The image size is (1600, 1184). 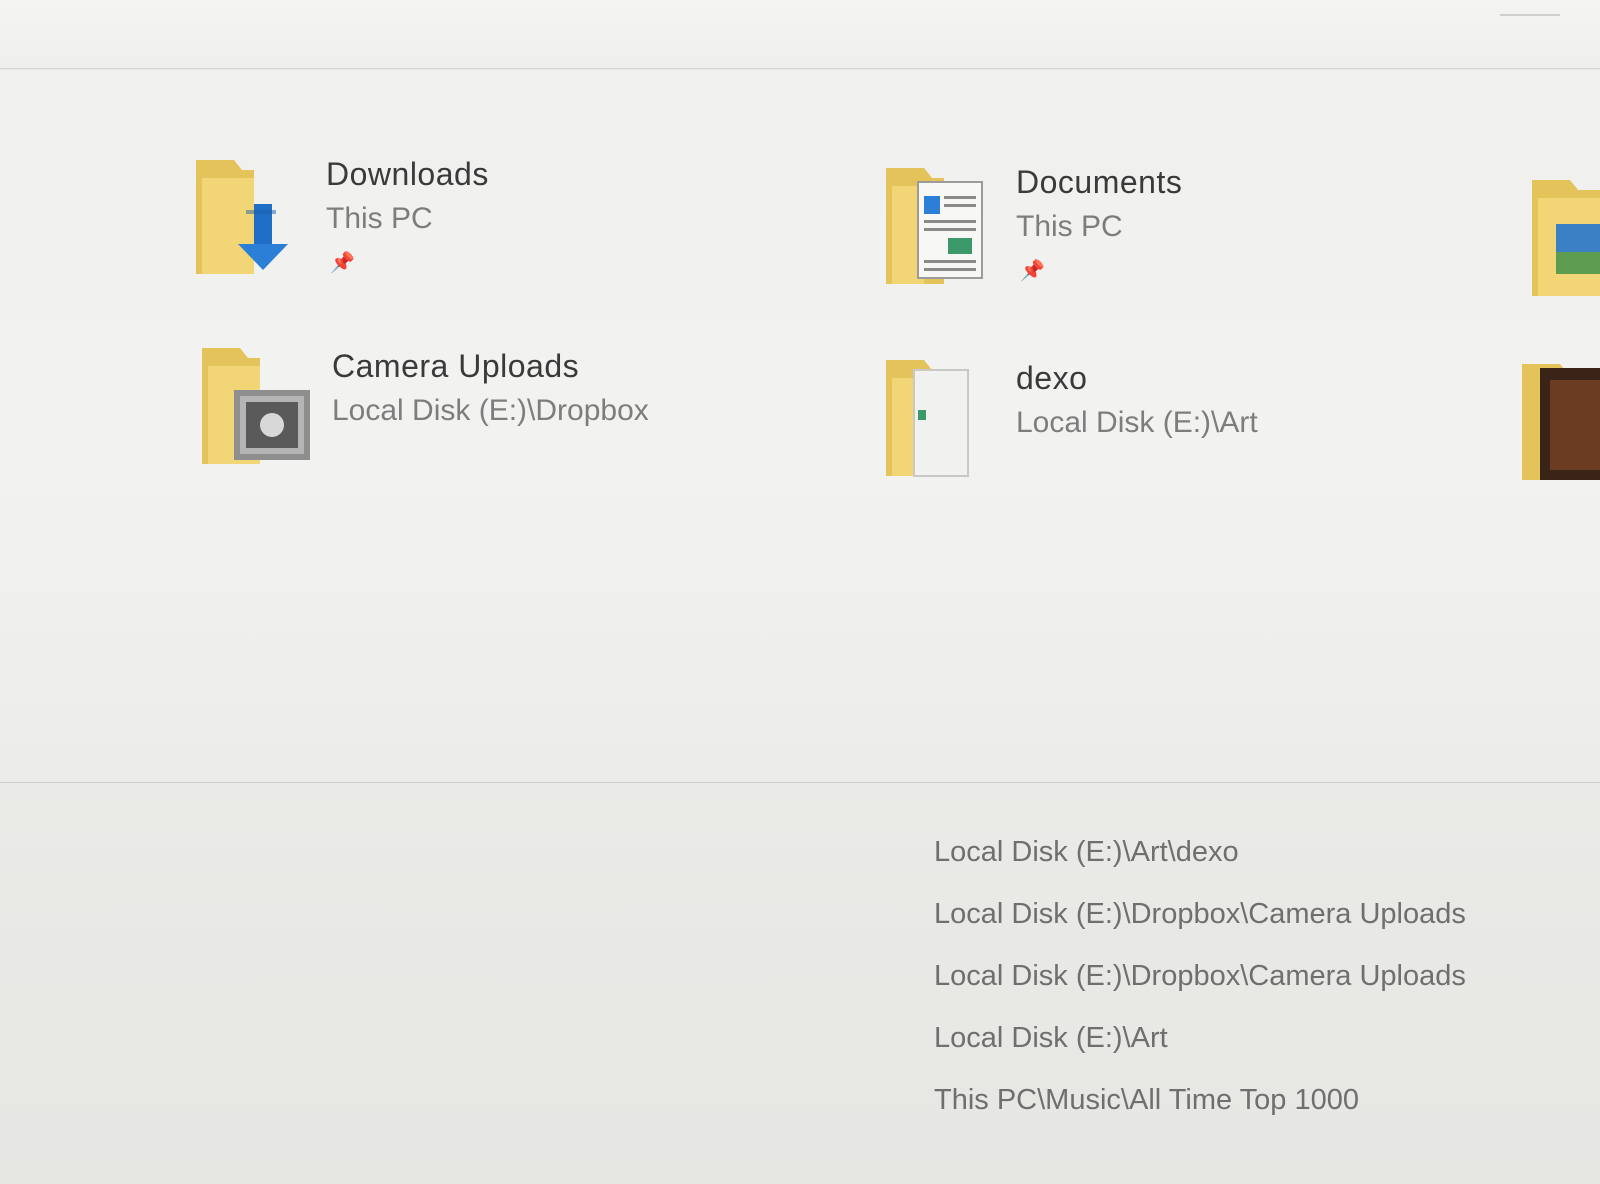 I want to click on quick-access-item-dexo: dexo Local Disk (E:)\Art, so click(x=1124, y=426).